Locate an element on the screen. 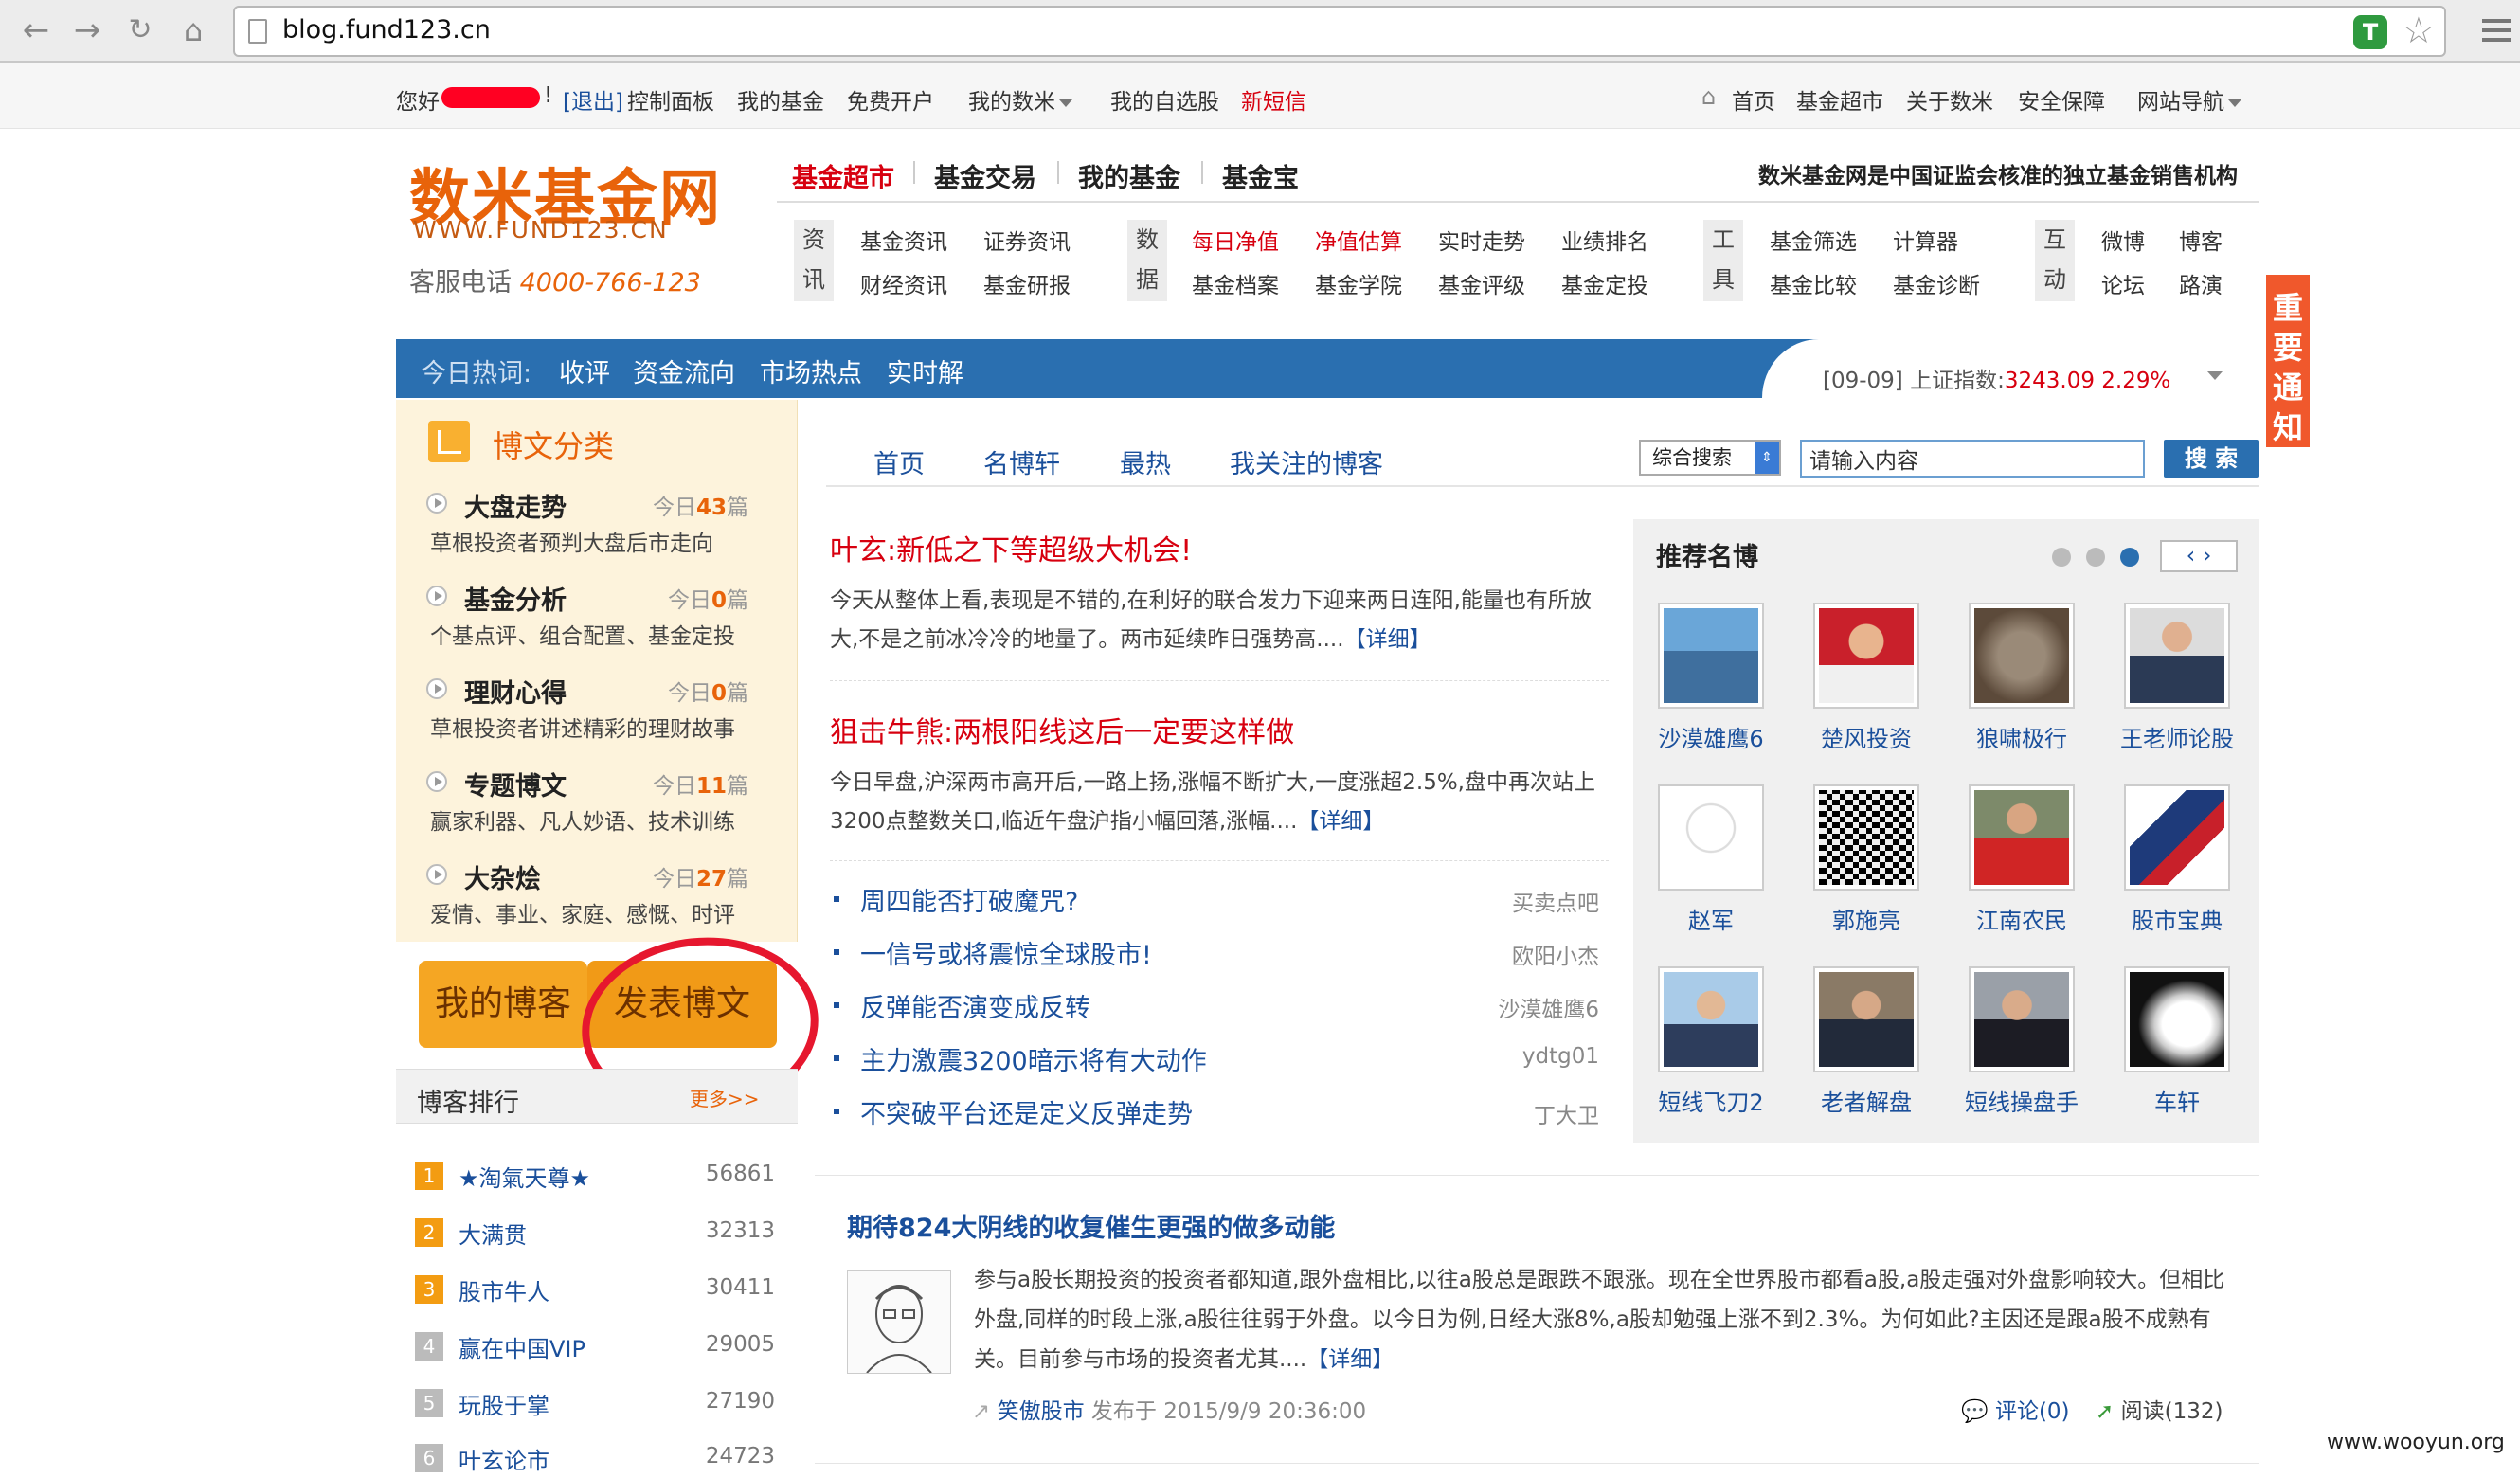 The width and height of the screenshot is (2520, 1478). logout-link: [退出] is located at coordinates (593, 99).